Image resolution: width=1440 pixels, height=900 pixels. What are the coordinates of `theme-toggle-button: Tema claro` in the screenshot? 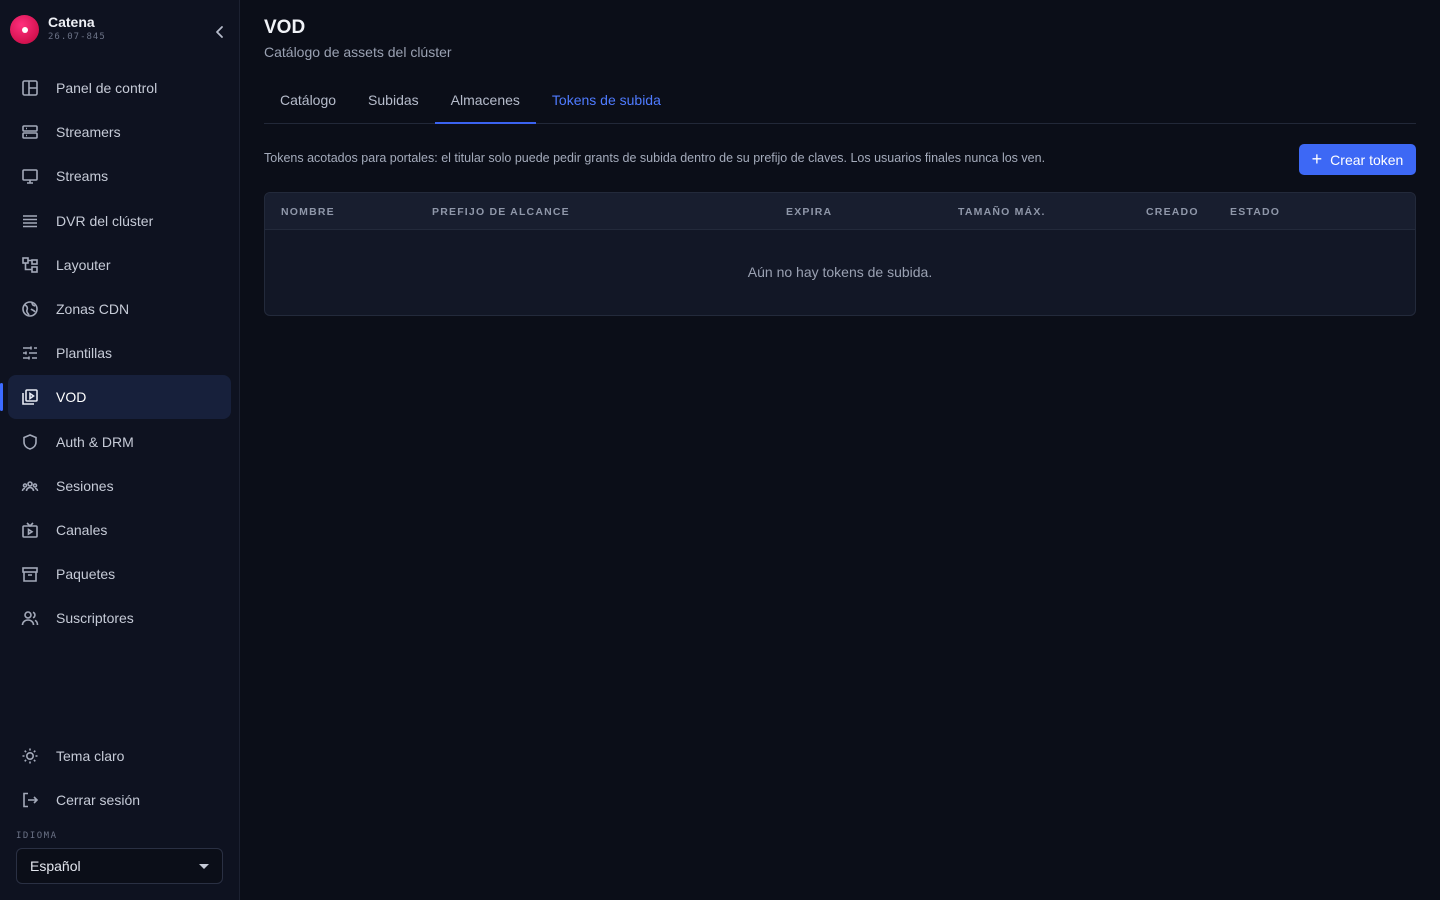 It's located at (119, 756).